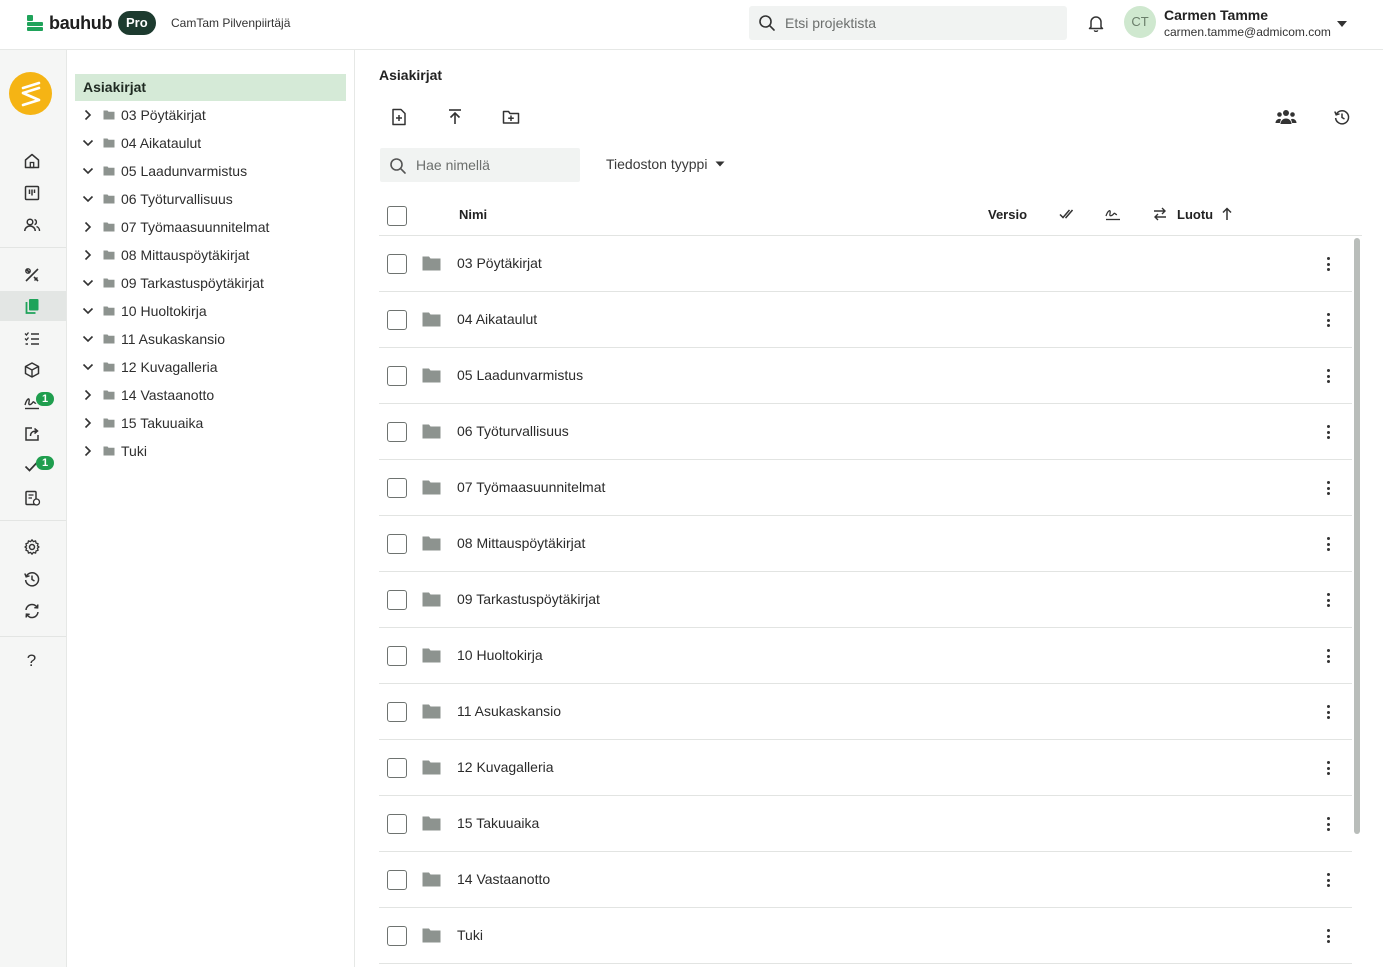  Describe the element at coordinates (69, 23) in the screenshot. I see `bauhub-logo: bauhub` at that location.